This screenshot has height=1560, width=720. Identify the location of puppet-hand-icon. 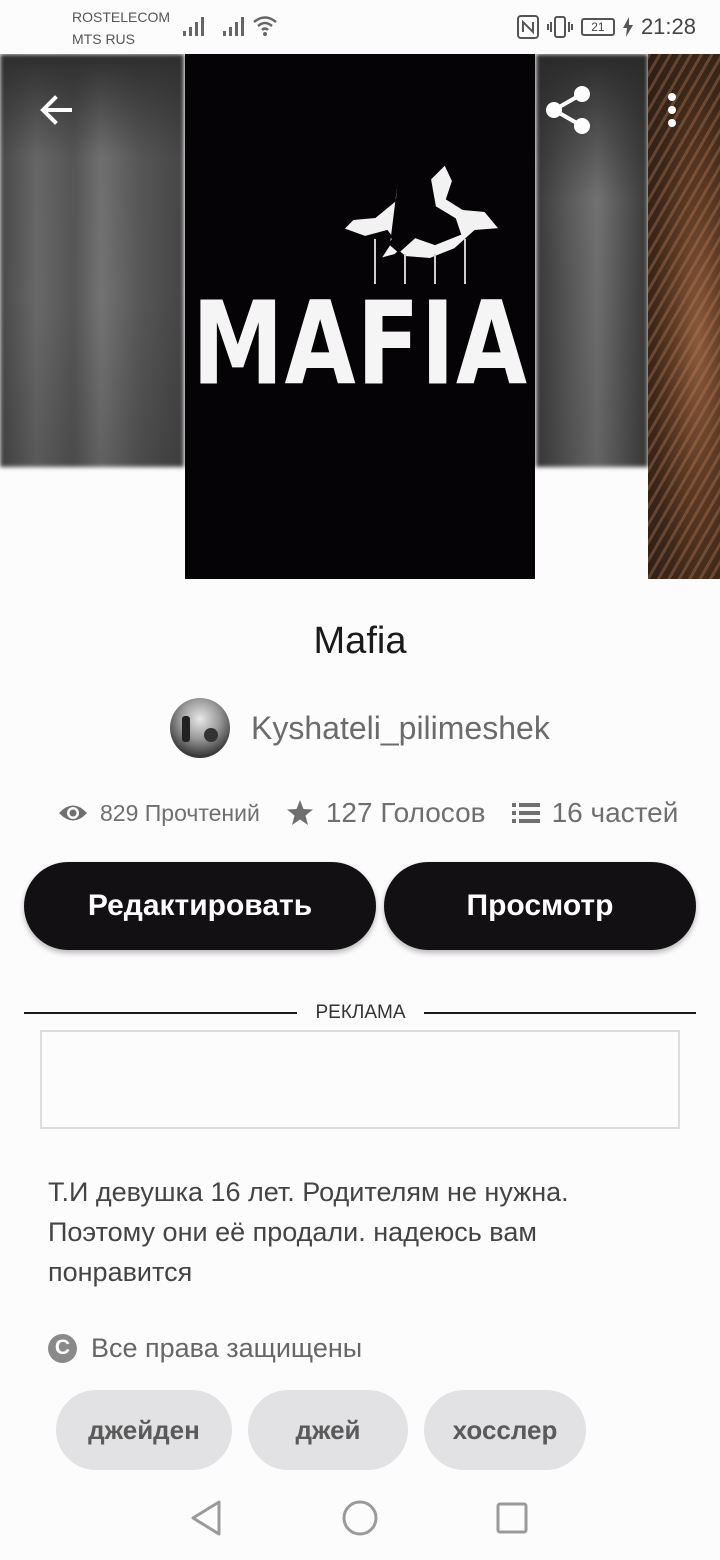
(422, 223).